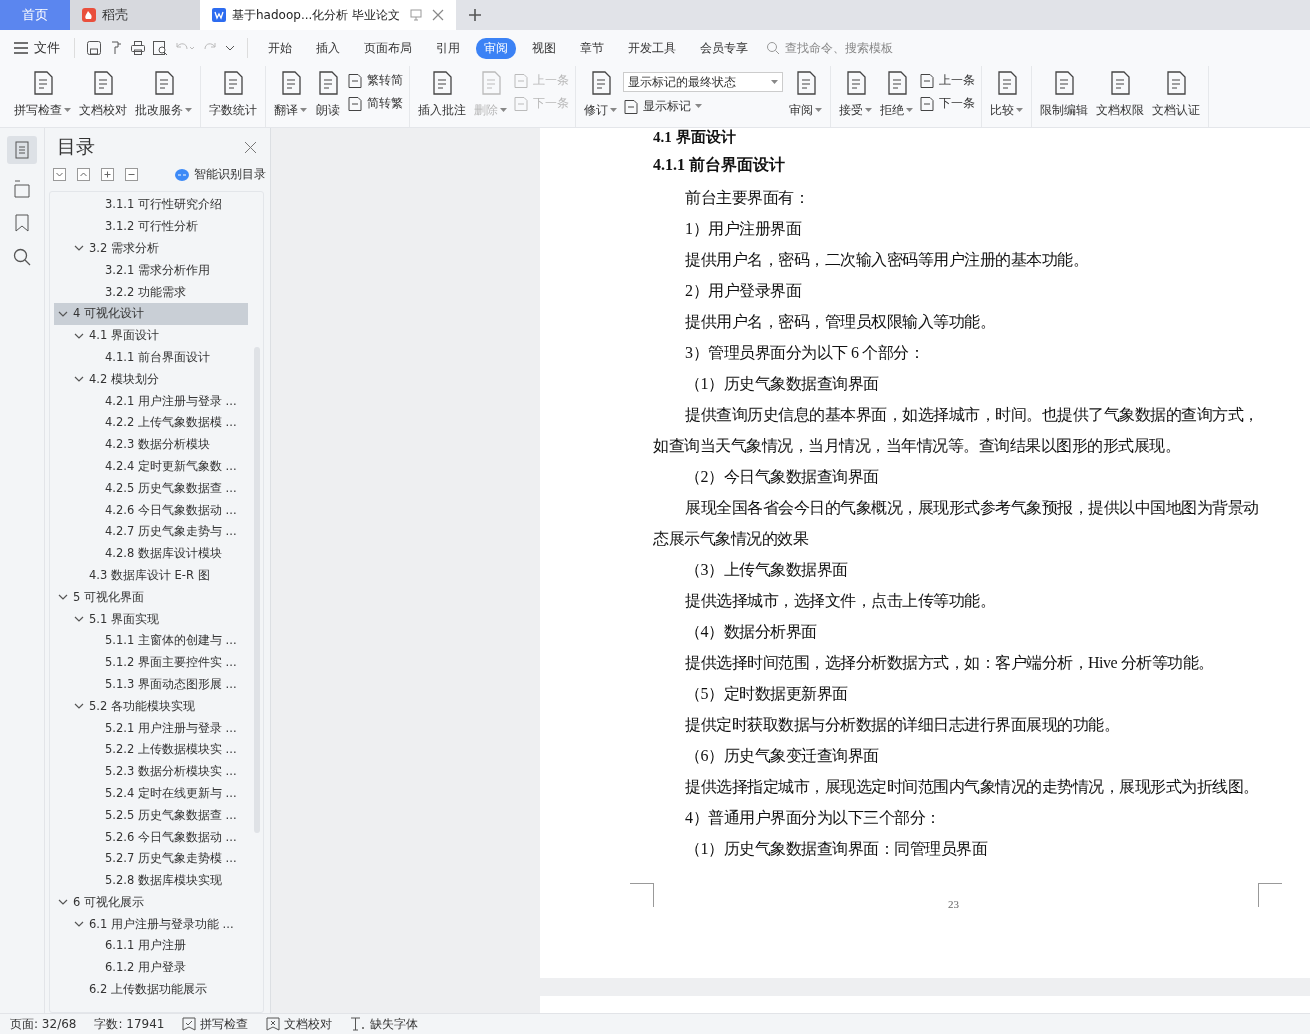  Describe the element at coordinates (182, 174) in the screenshot. I see `cloud-icon` at that location.